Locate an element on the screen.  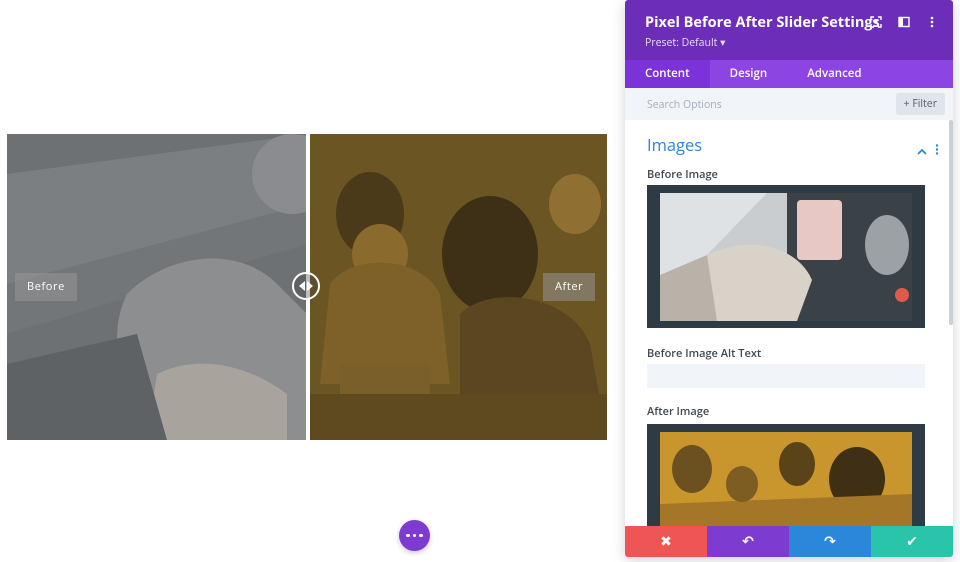
arrow-right-icon is located at coordinates (310, 286).